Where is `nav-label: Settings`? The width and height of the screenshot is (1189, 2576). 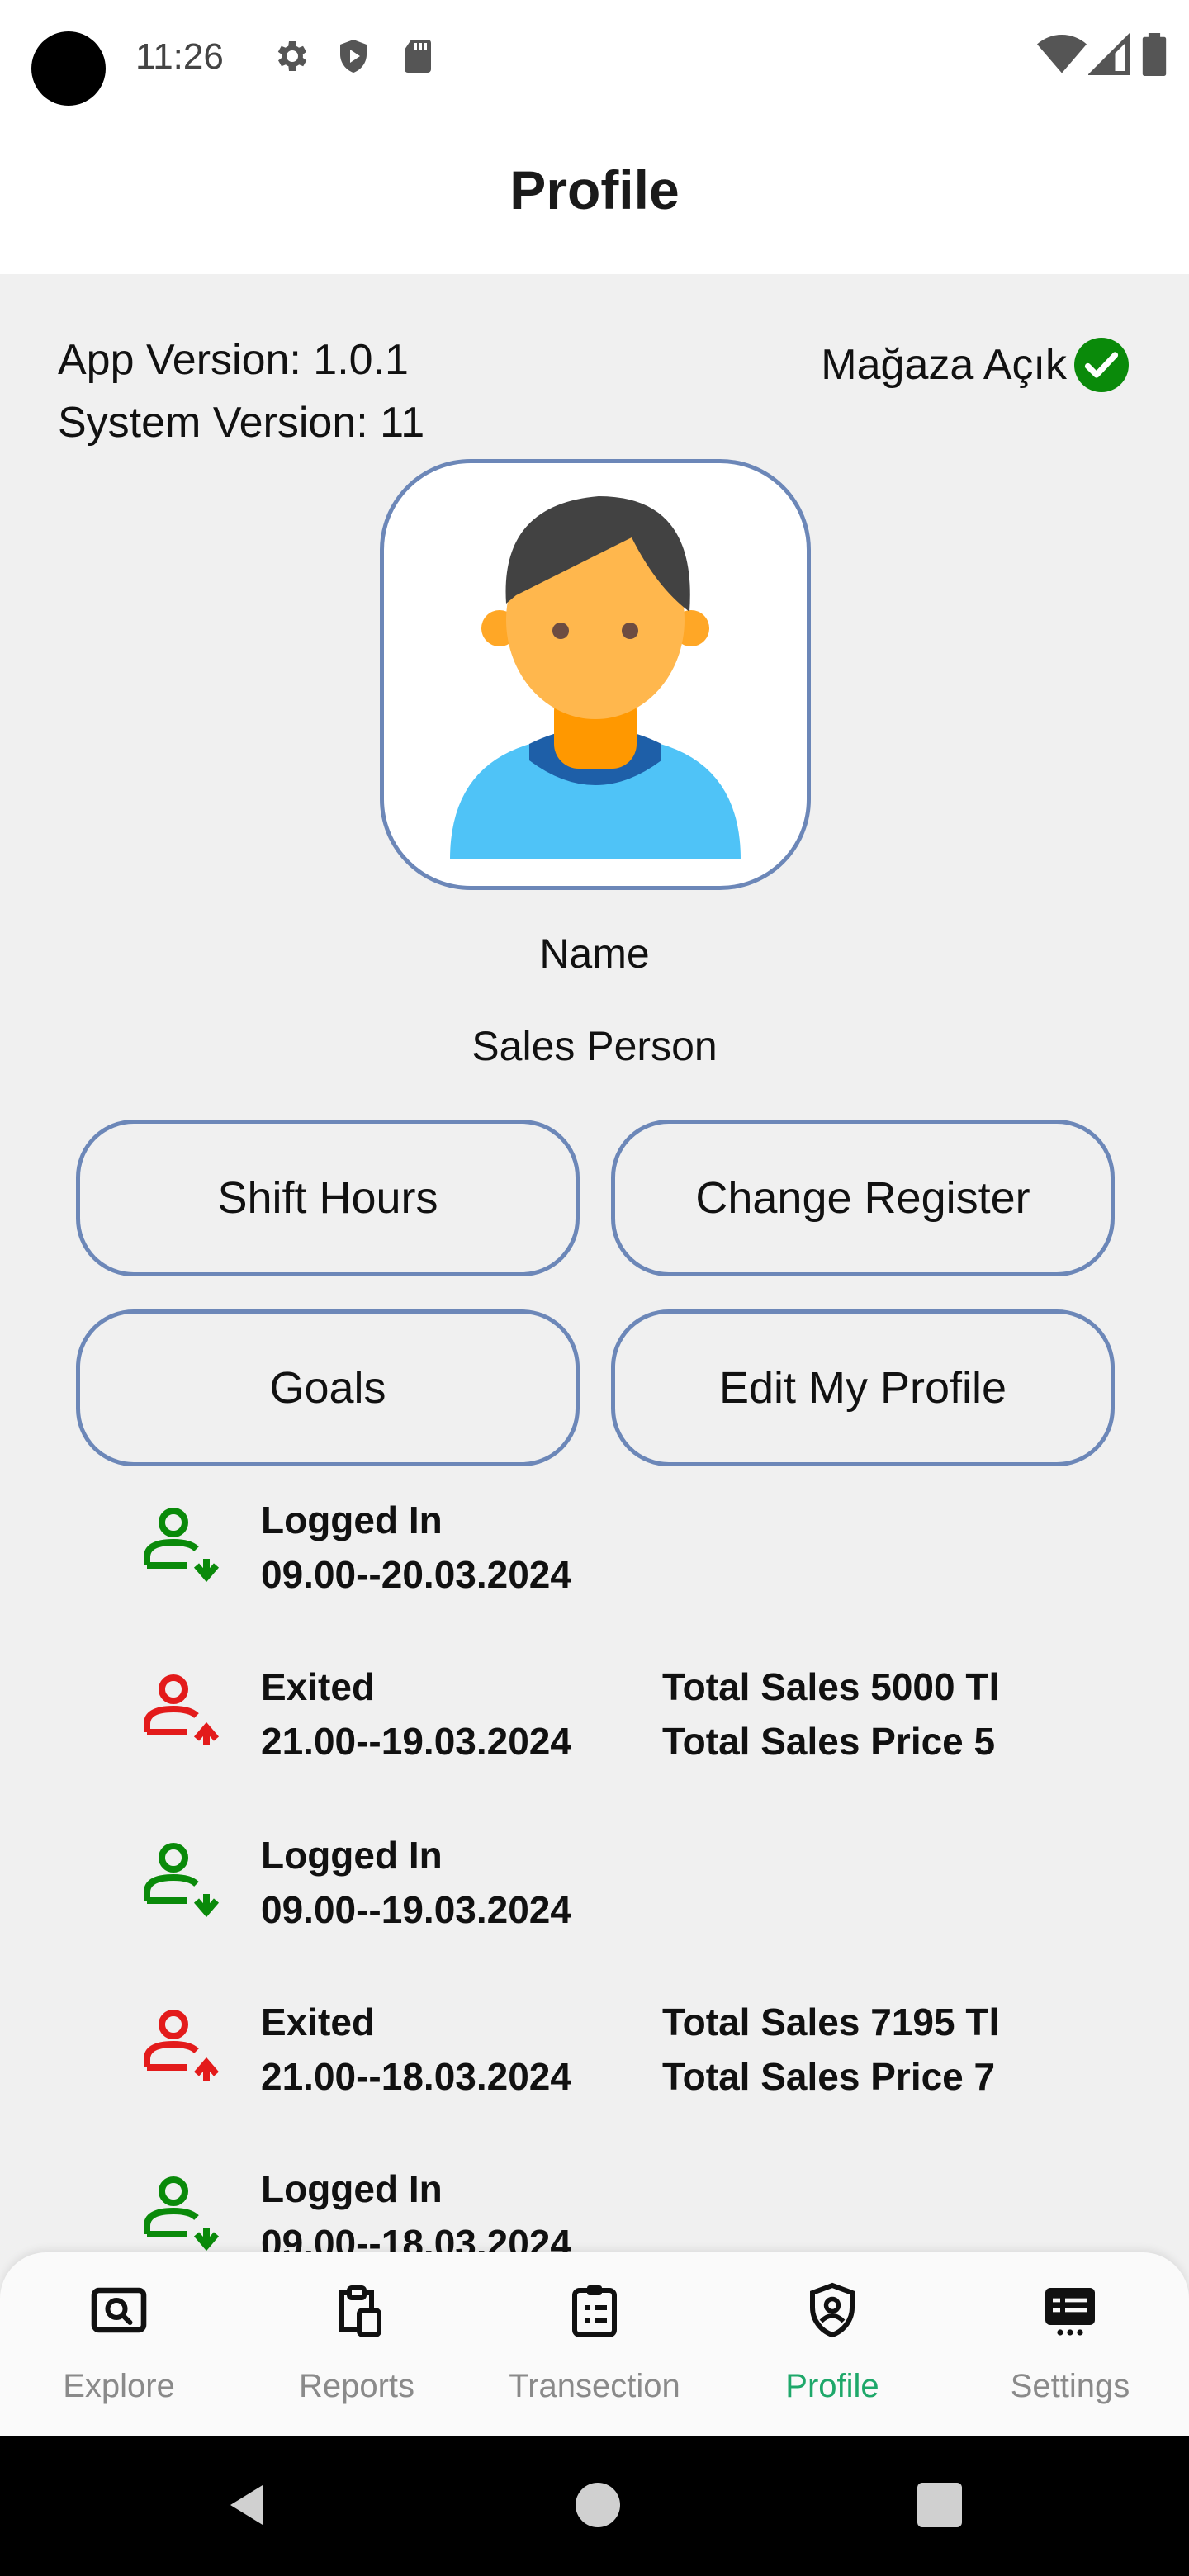 nav-label: Settings is located at coordinates (1070, 2386).